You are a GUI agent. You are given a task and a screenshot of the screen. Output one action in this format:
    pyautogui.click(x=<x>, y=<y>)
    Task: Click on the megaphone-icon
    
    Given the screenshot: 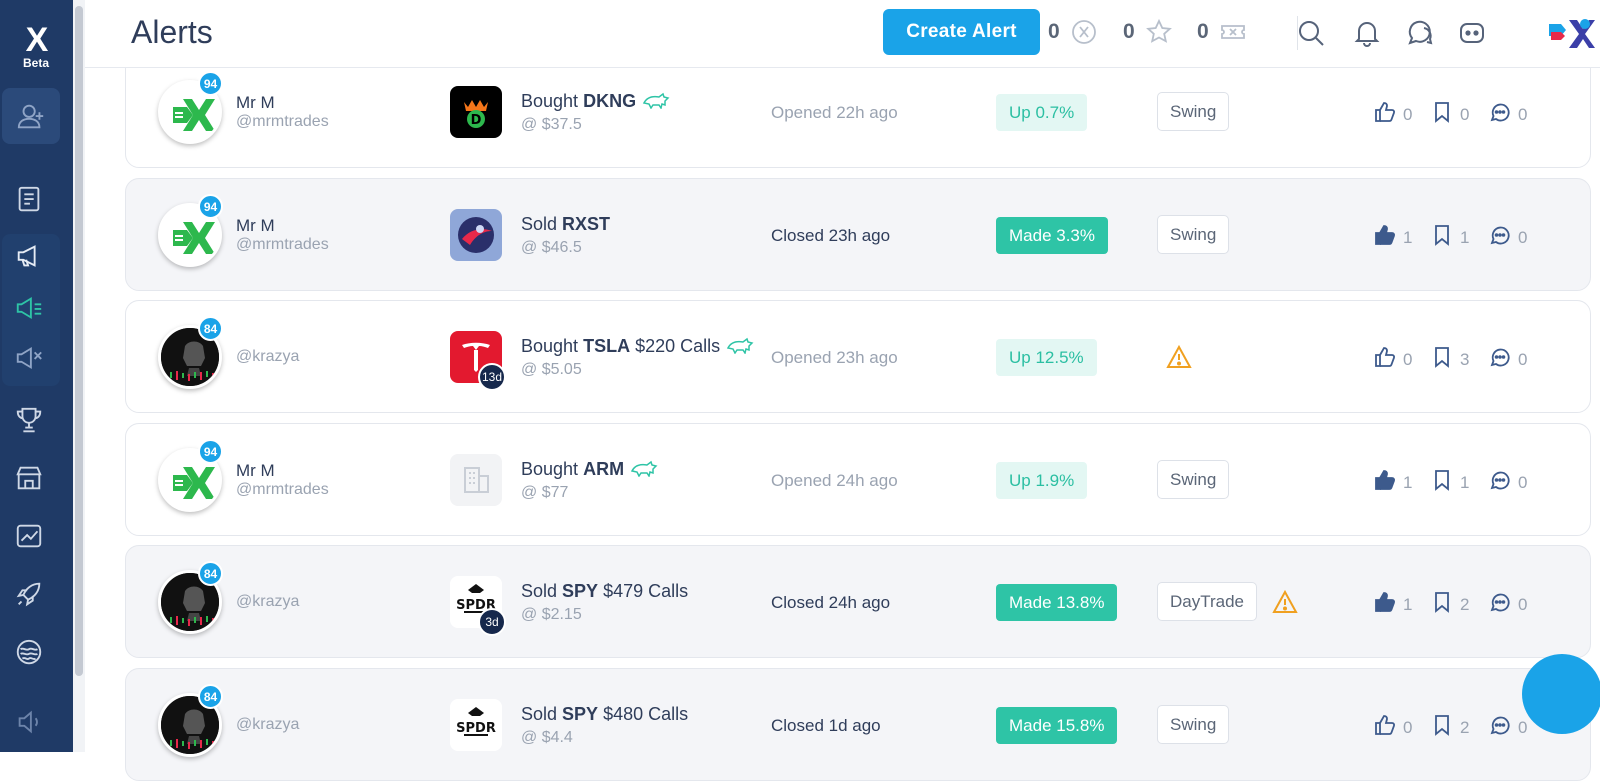 What is the action you would take?
    pyautogui.click(x=29, y=256)
    